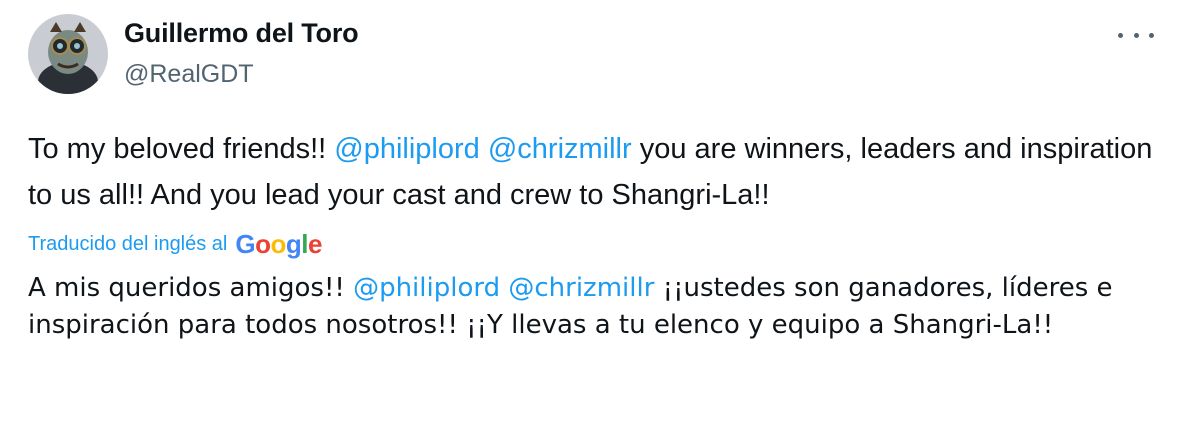 The width and height of the screenshot is (1188, 428). I want to click on avatar-icon, so click(68, 54).